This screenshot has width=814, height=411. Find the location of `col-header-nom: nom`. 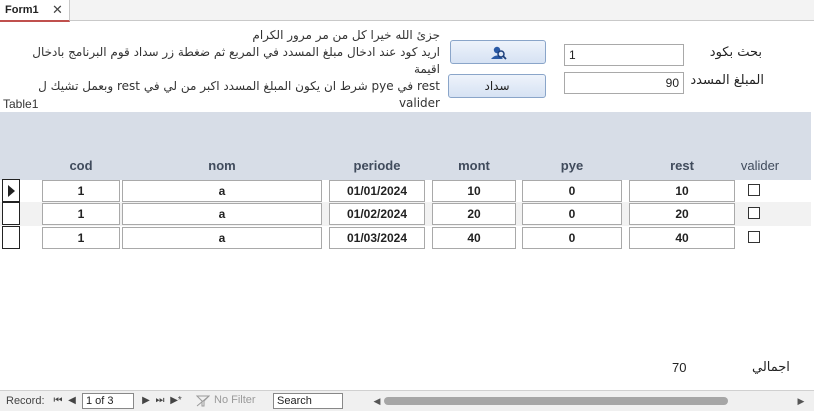

col-header-nom: nom is located at coordinates (222, 165).